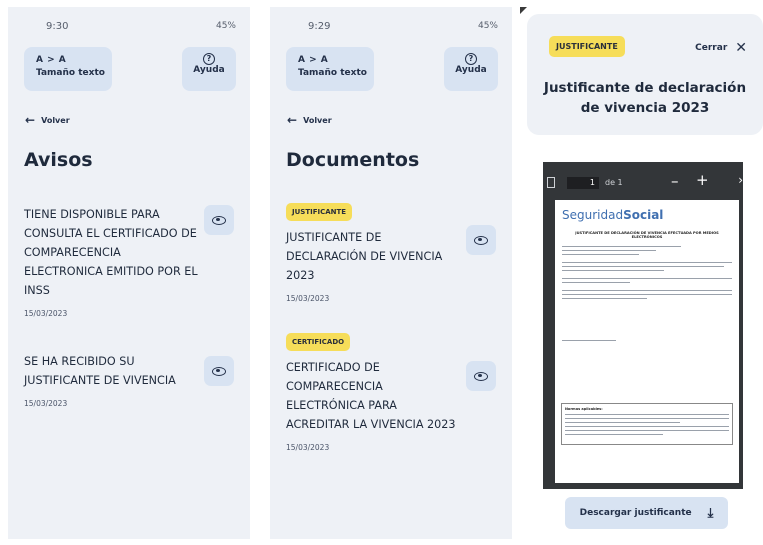  I want to click on page-number-input: 1, so click(583, 183).